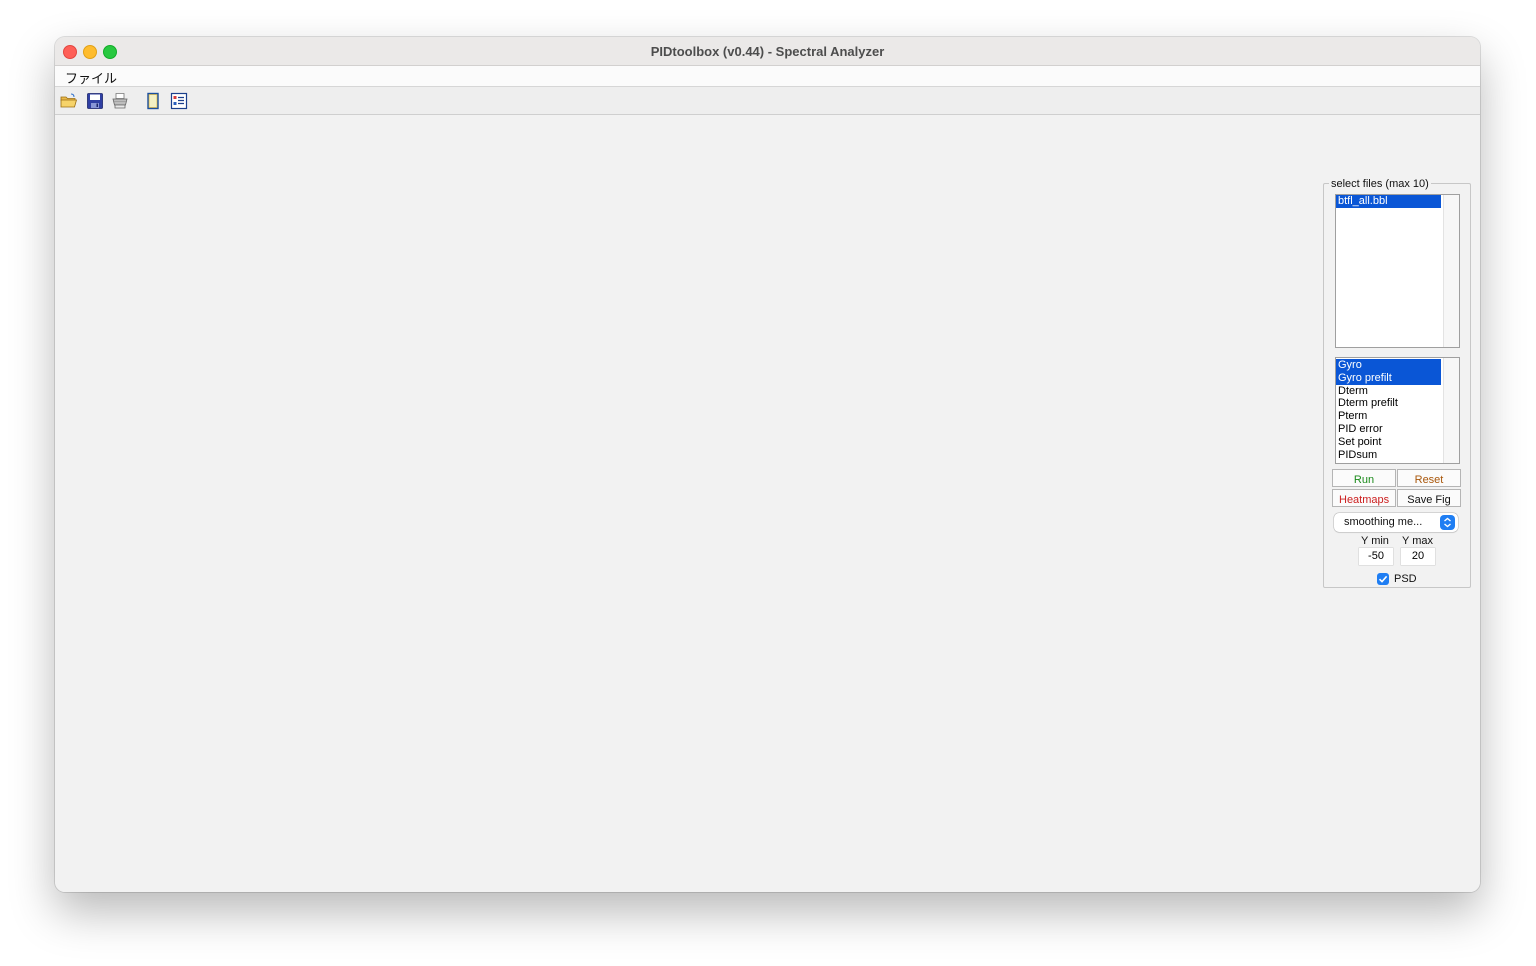 The image size is (1536, 966). What do you see at coordinates (1388, 403) in the screenshot?
I see `signal-list-item: Dterm prefilt` at bounding box center [1388, 403].